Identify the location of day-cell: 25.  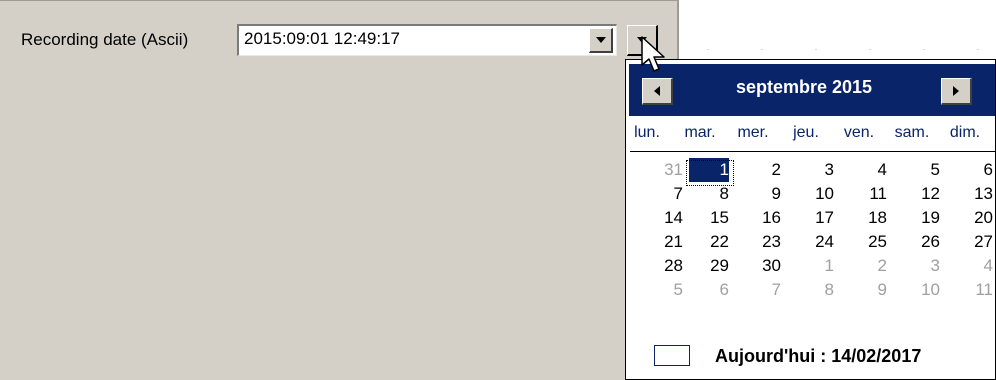
(867, 242).